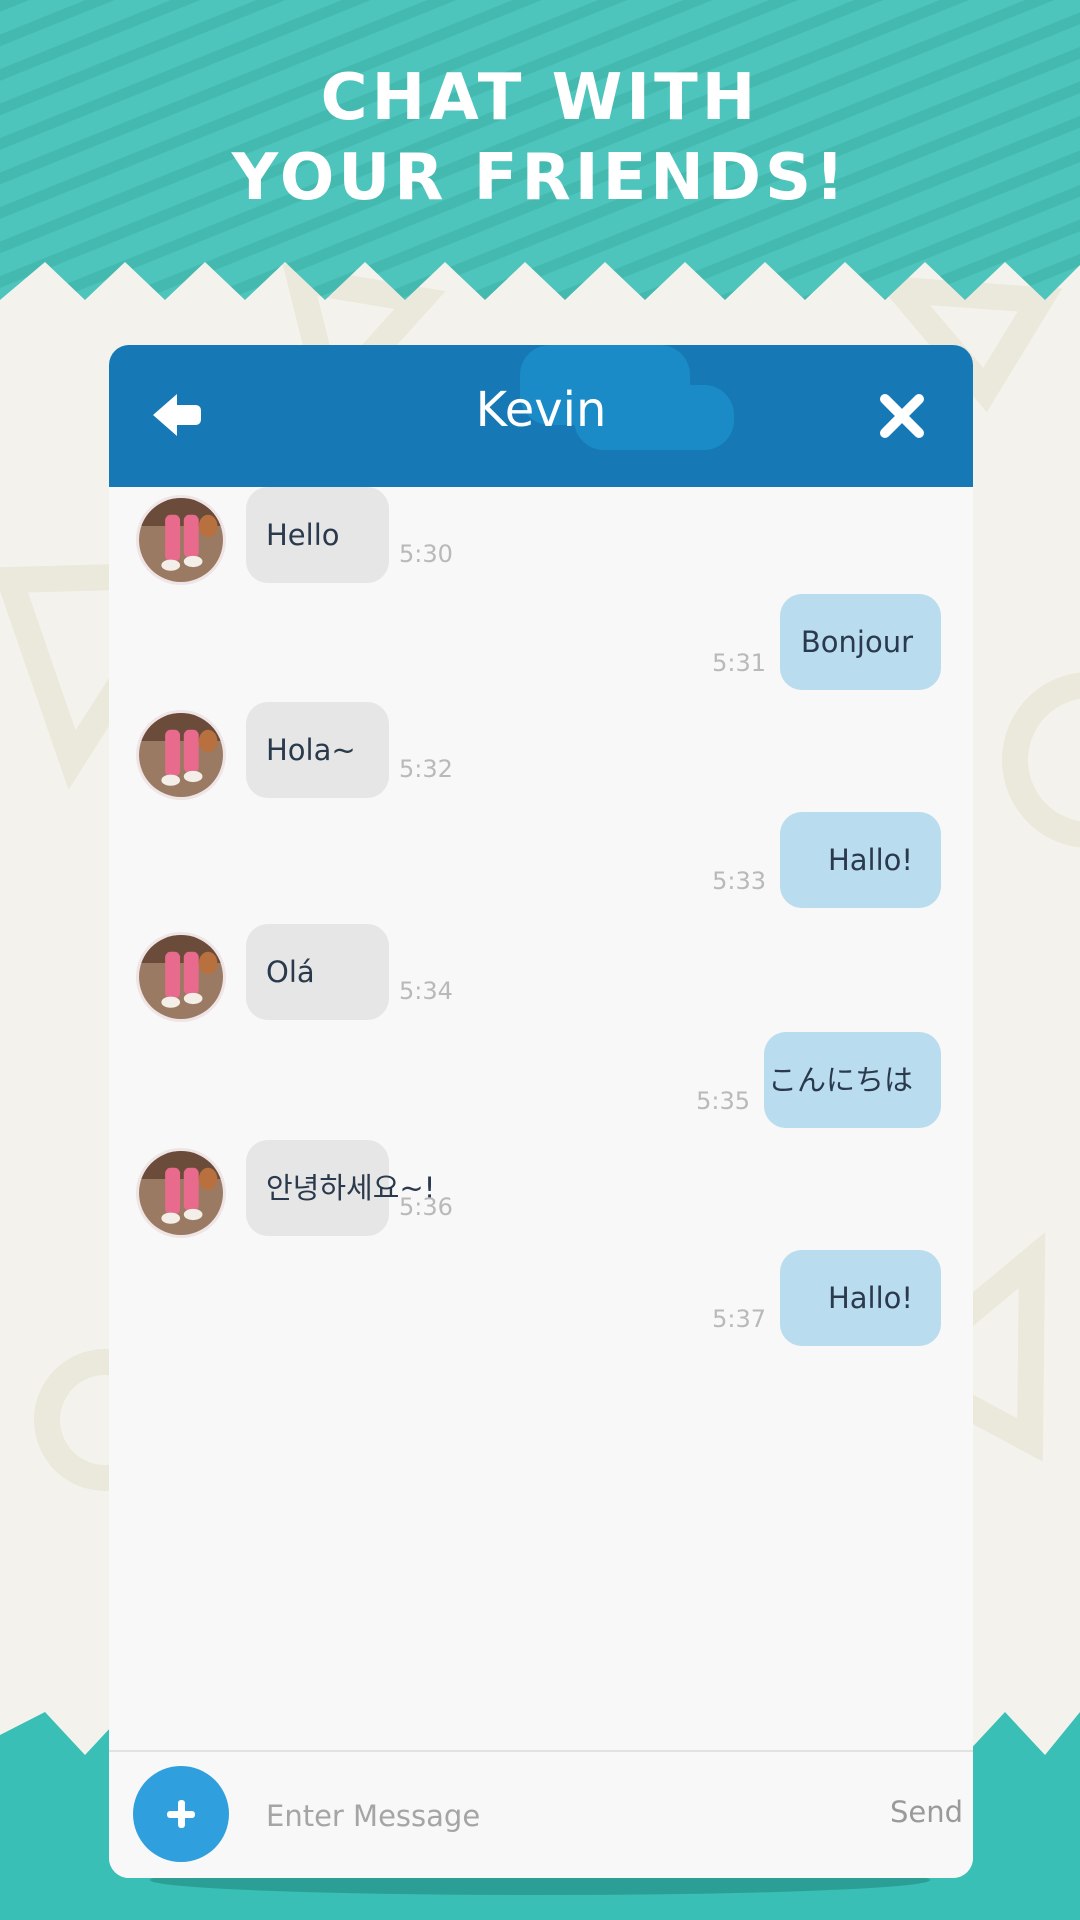  I want to click on message-row-outgoing: Hallo! 5:33, so click(541, 860).